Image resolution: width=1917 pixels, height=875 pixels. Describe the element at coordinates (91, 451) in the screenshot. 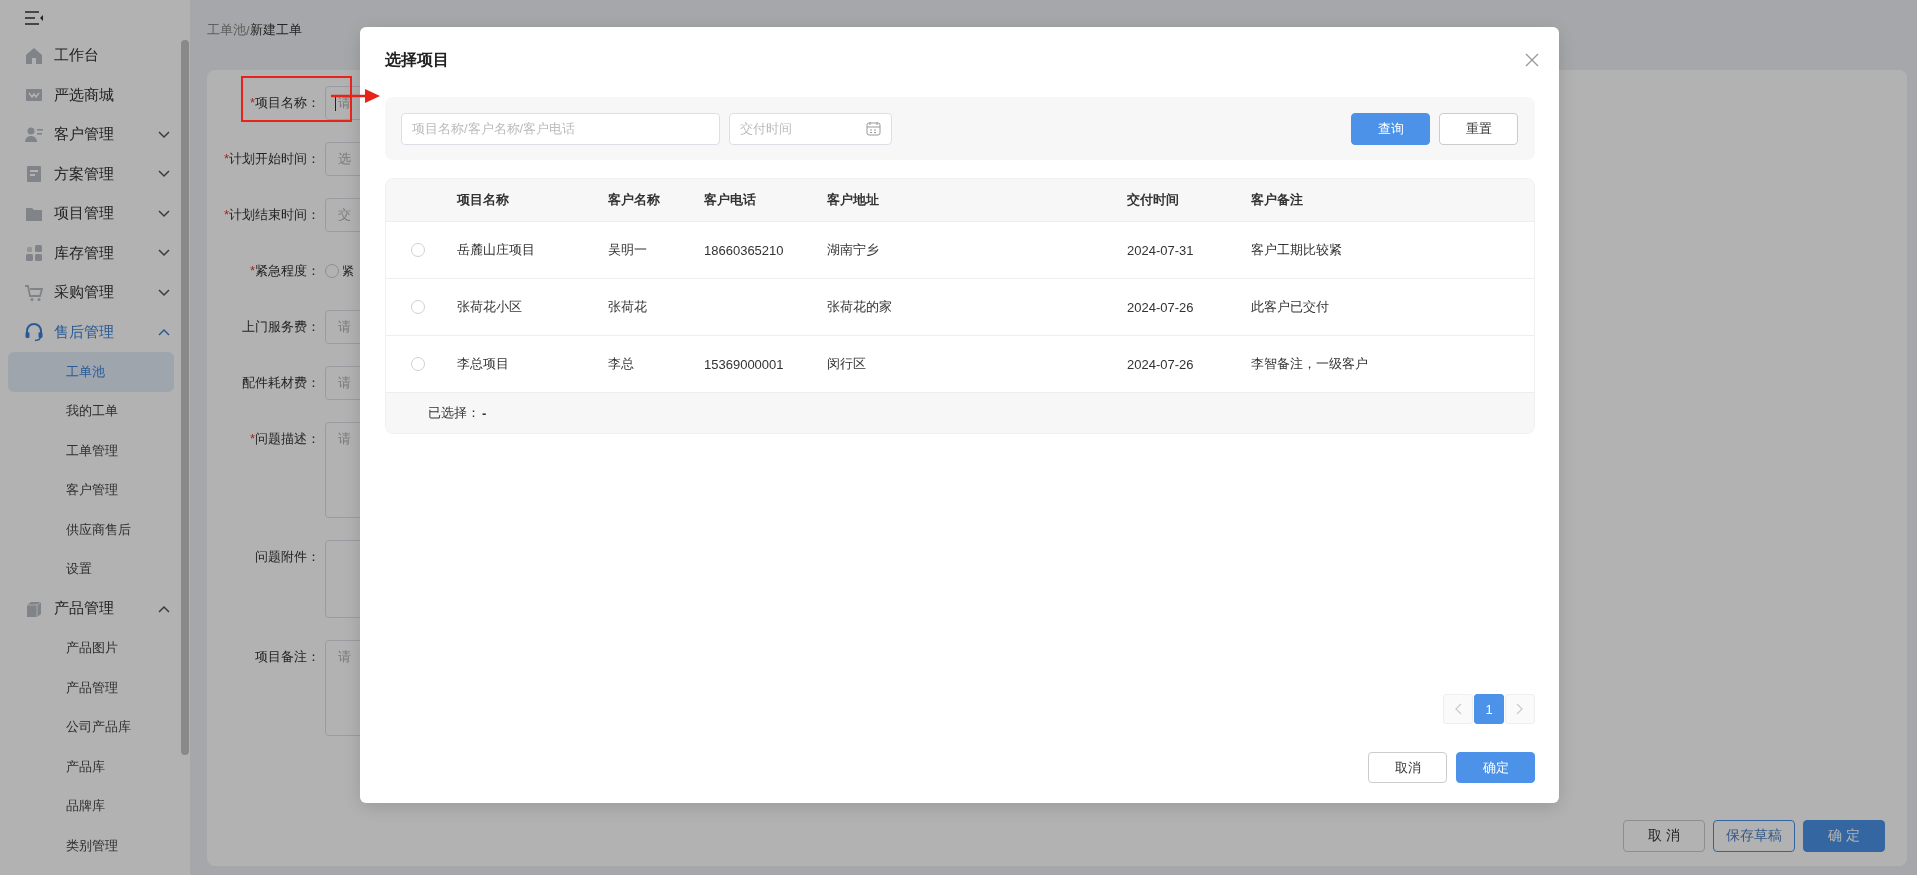

I see `sidebar-subitem: 工单管理` at that location.